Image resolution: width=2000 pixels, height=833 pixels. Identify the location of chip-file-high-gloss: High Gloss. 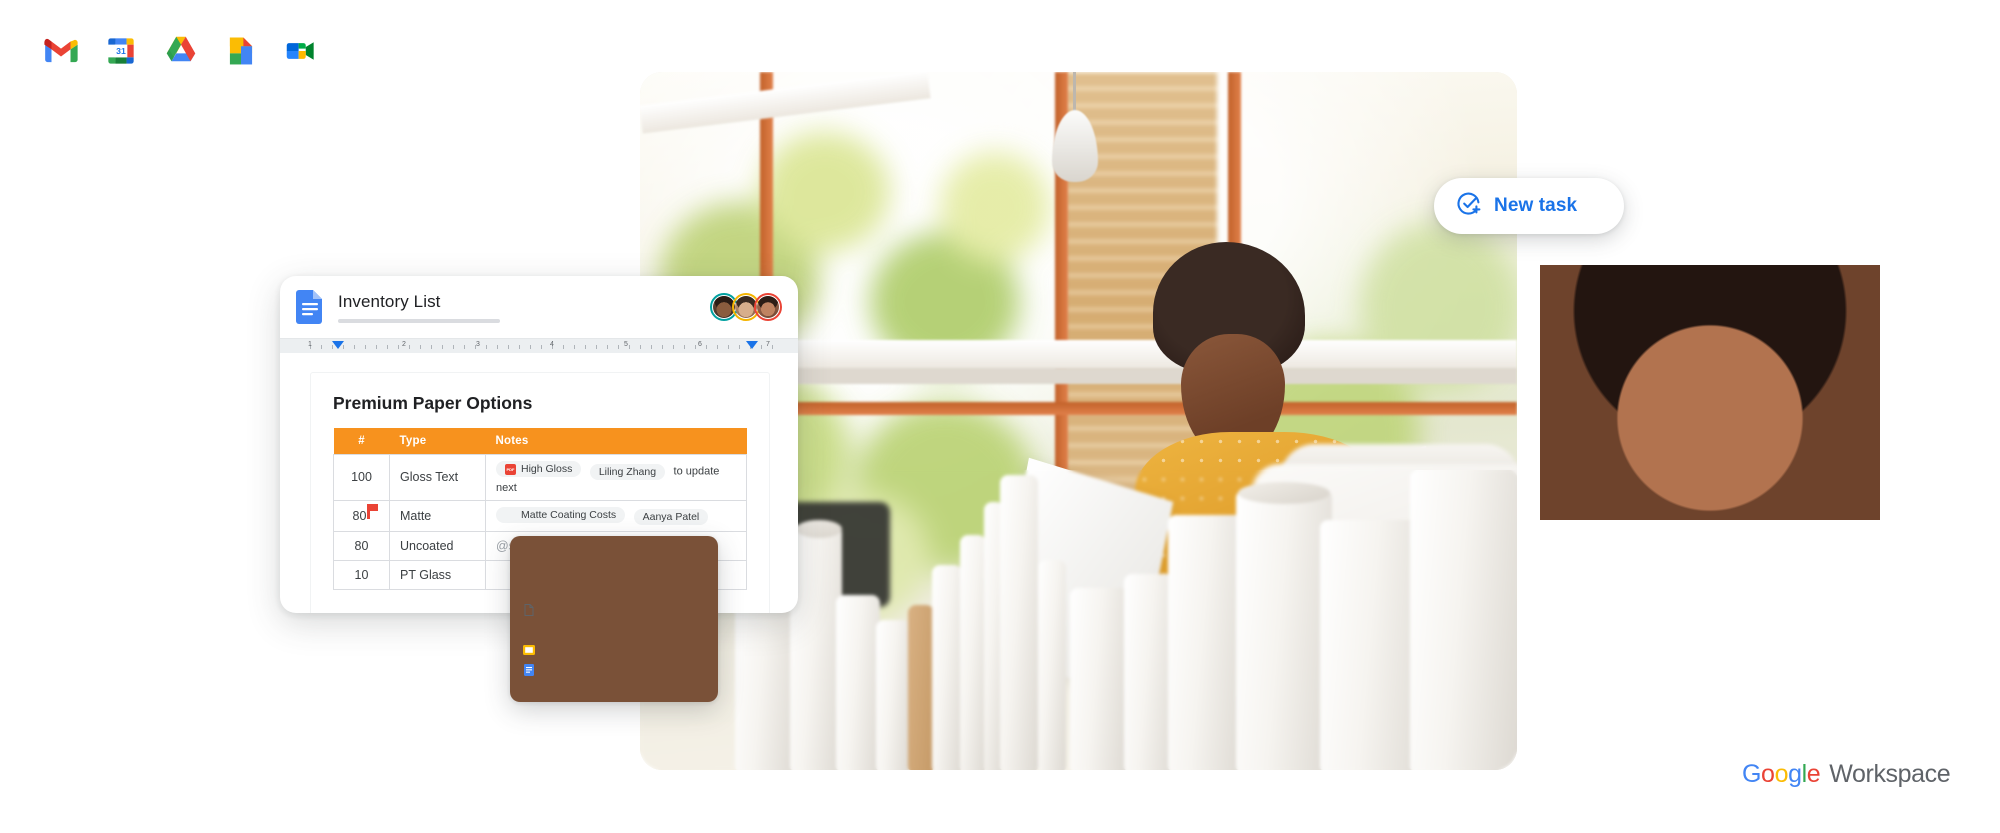
(539, 469).